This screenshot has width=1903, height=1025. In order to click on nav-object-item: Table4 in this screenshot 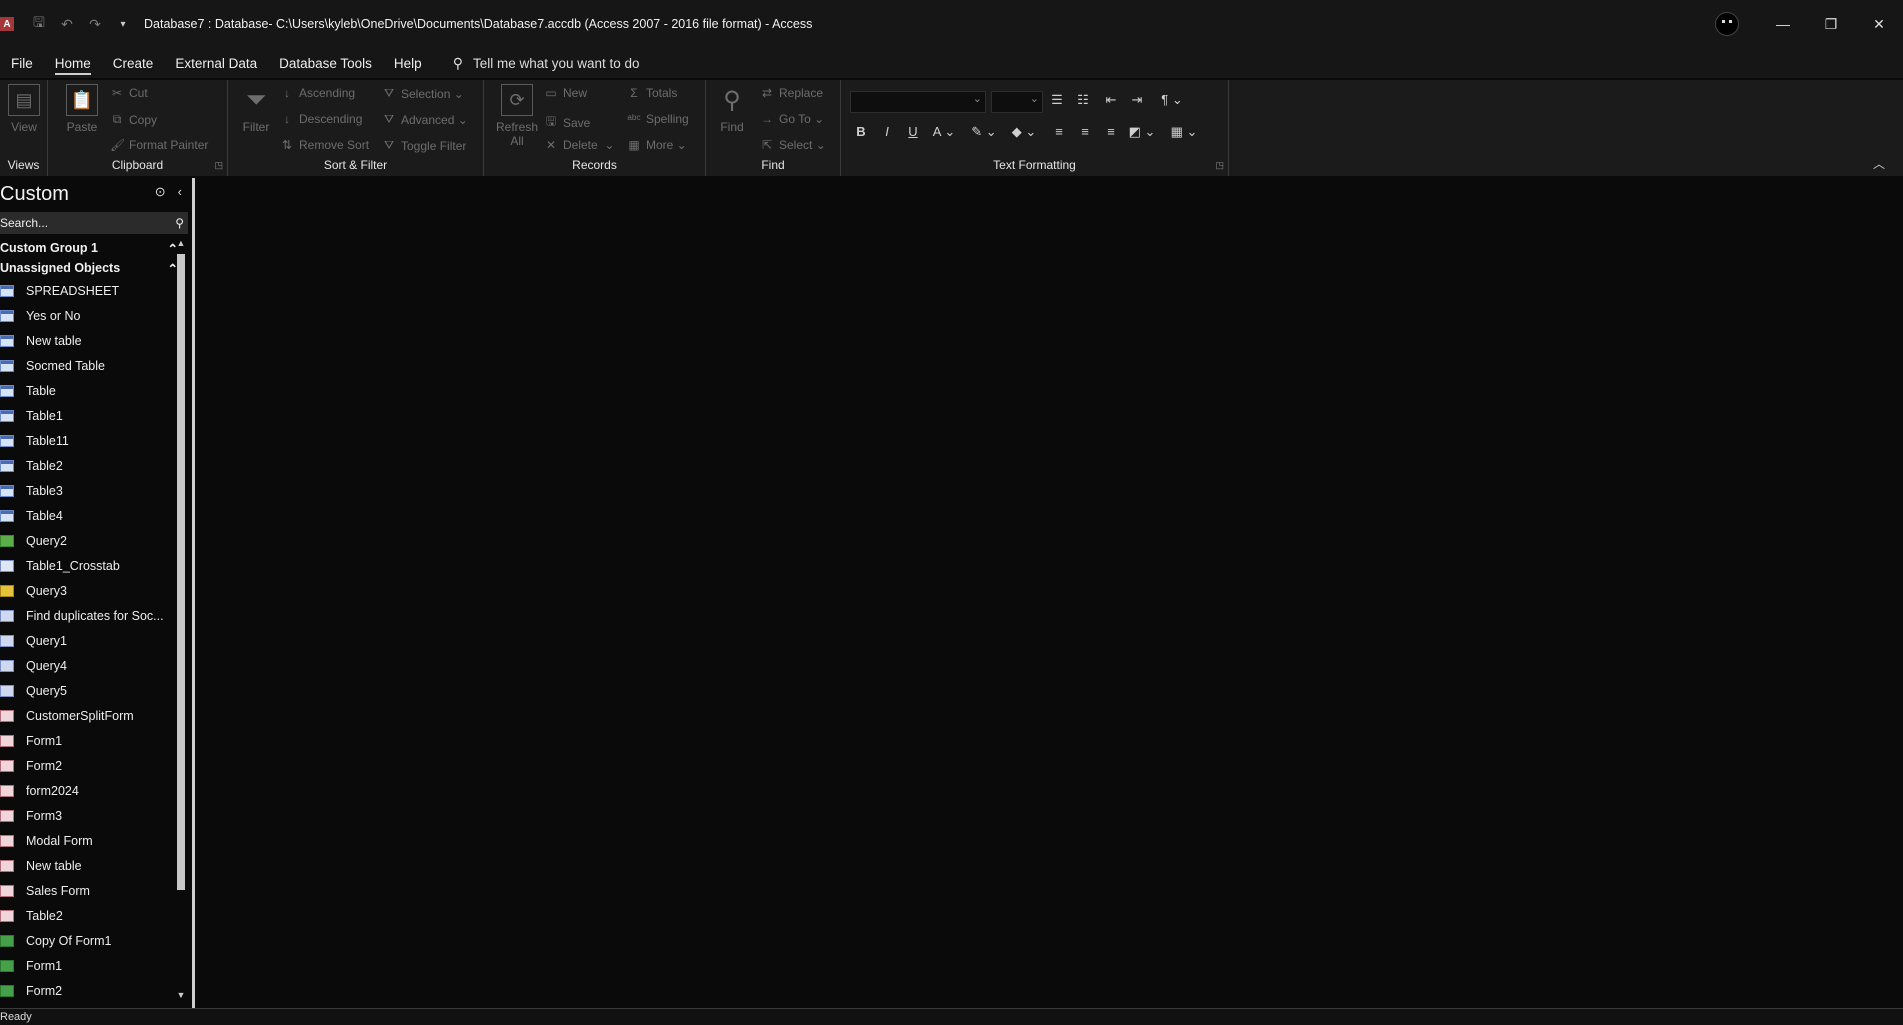, I will do `click(96, 515)`.